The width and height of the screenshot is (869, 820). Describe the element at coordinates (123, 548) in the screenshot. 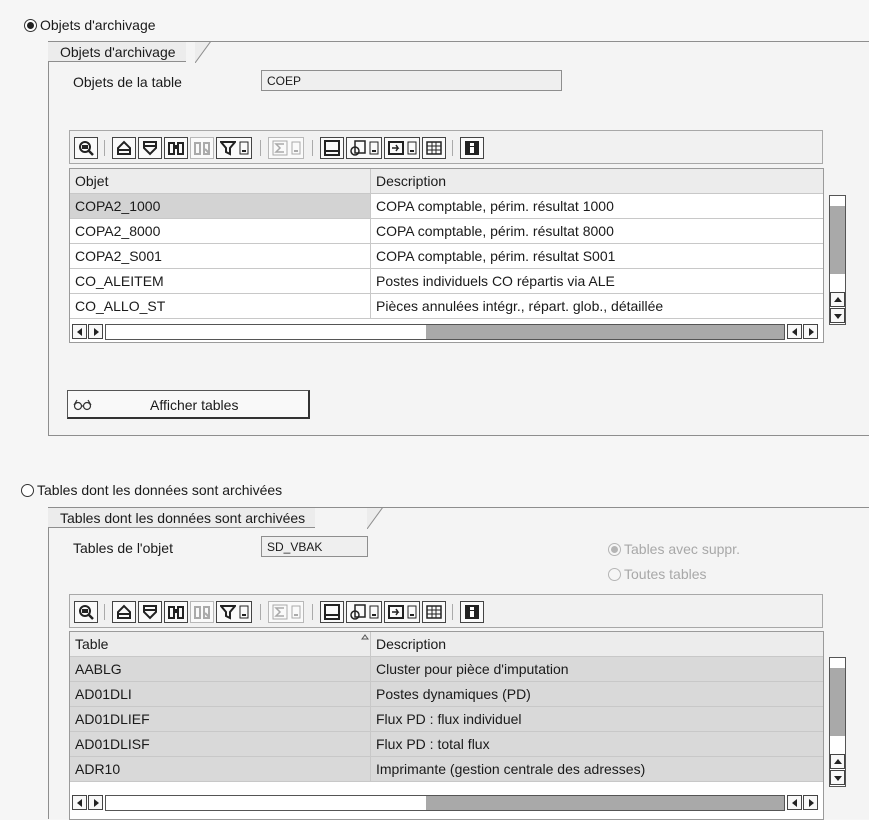

I see `object-tables-label: Tables de l'objet` at that location.